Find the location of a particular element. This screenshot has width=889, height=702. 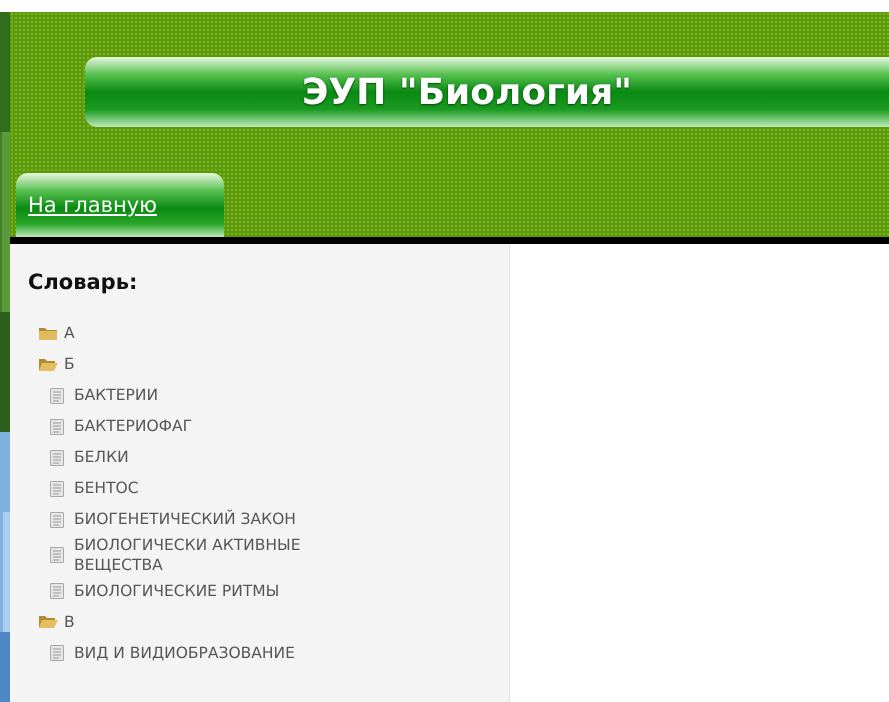

dictionary-heading: Словарь: is located at coordinates (83, 282).